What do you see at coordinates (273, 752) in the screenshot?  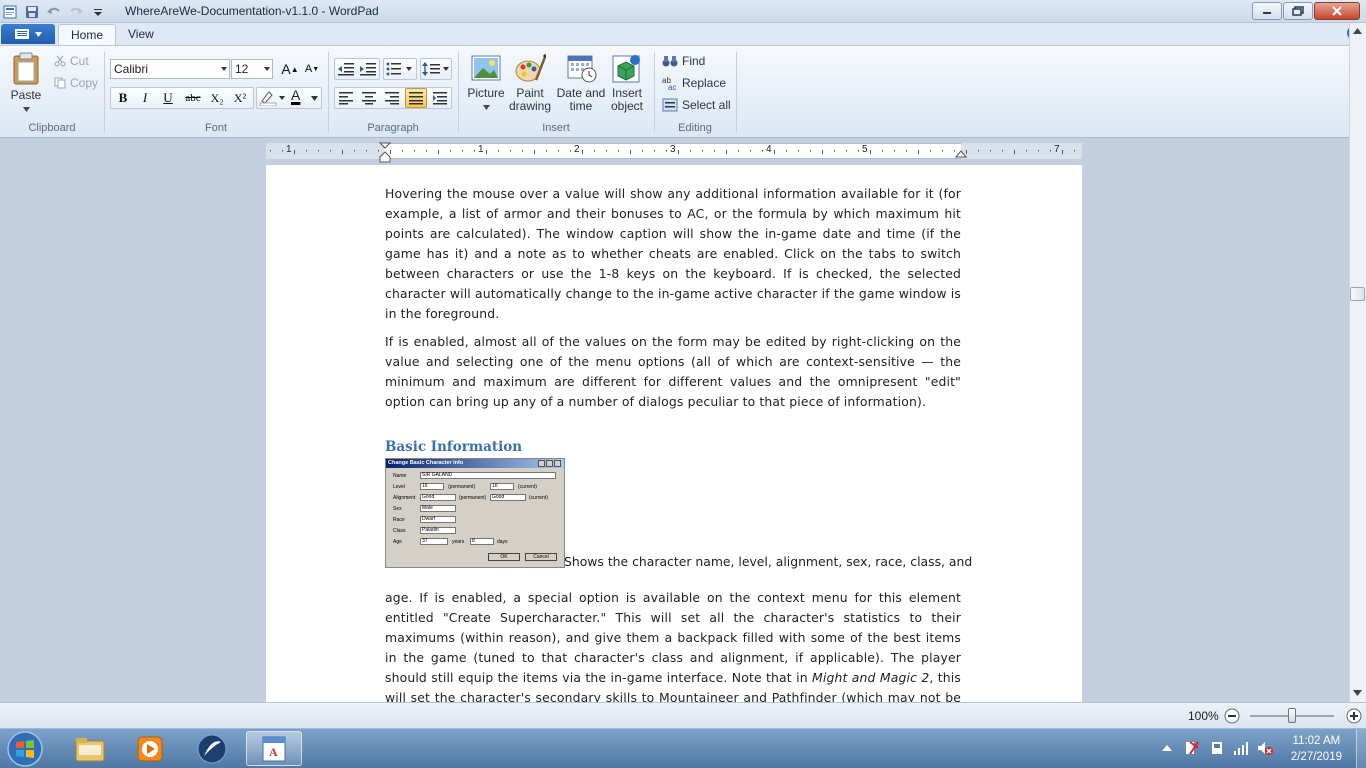 I see `svg-text: A` at bounding box center [273, 752].